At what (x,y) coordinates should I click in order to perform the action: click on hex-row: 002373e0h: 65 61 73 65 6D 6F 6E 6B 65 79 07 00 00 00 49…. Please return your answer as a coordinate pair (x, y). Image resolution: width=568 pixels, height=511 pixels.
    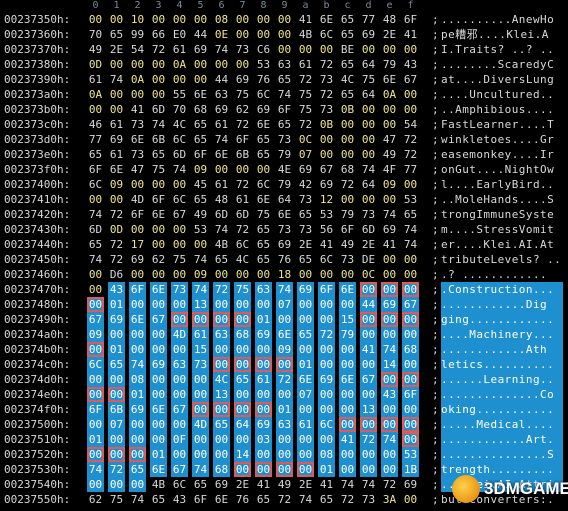
    Looking at the image, I should click on (284, 154).